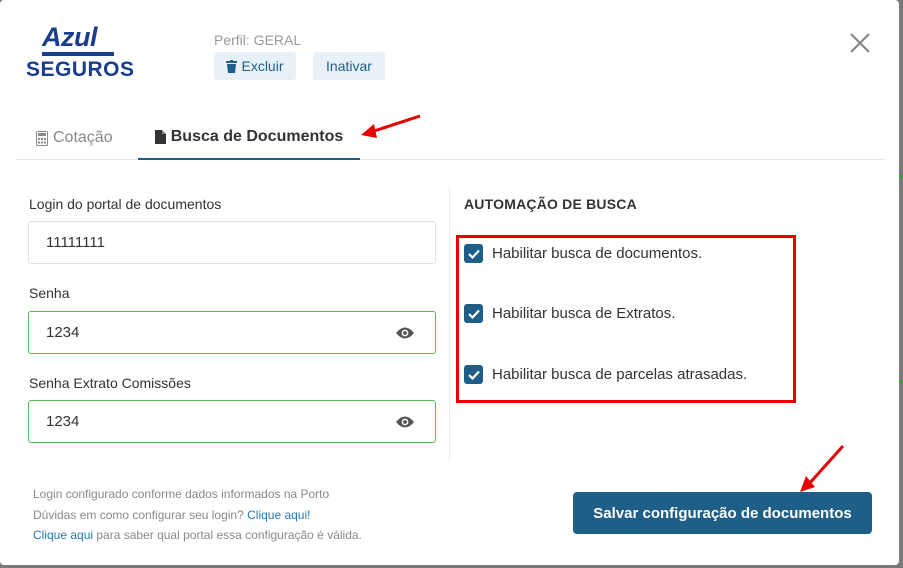 The height and width of the screenshot is (568, 903). I want to click on senha-extrato-input: 1234, so click(232, 421).